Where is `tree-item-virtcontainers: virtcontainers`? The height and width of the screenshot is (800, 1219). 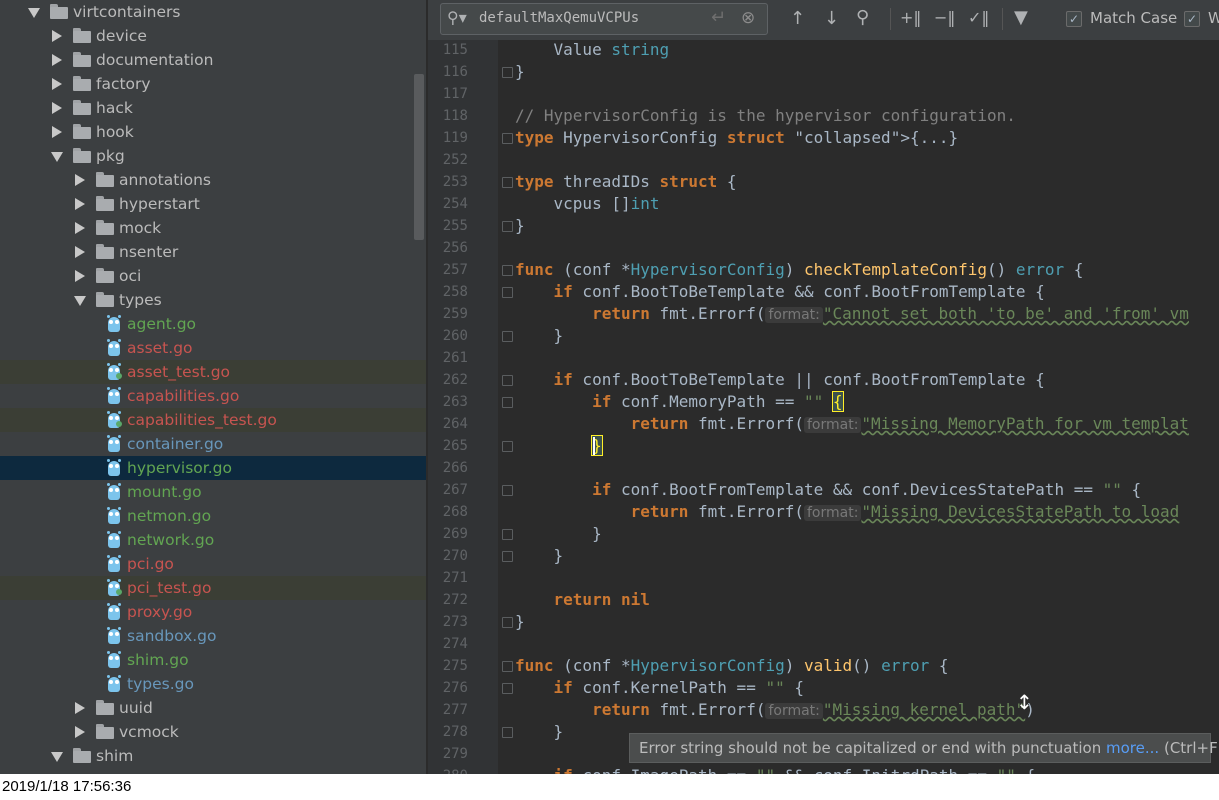
tree-item-virtcontainers: virtcontainers is located at coordinates (213, 12).